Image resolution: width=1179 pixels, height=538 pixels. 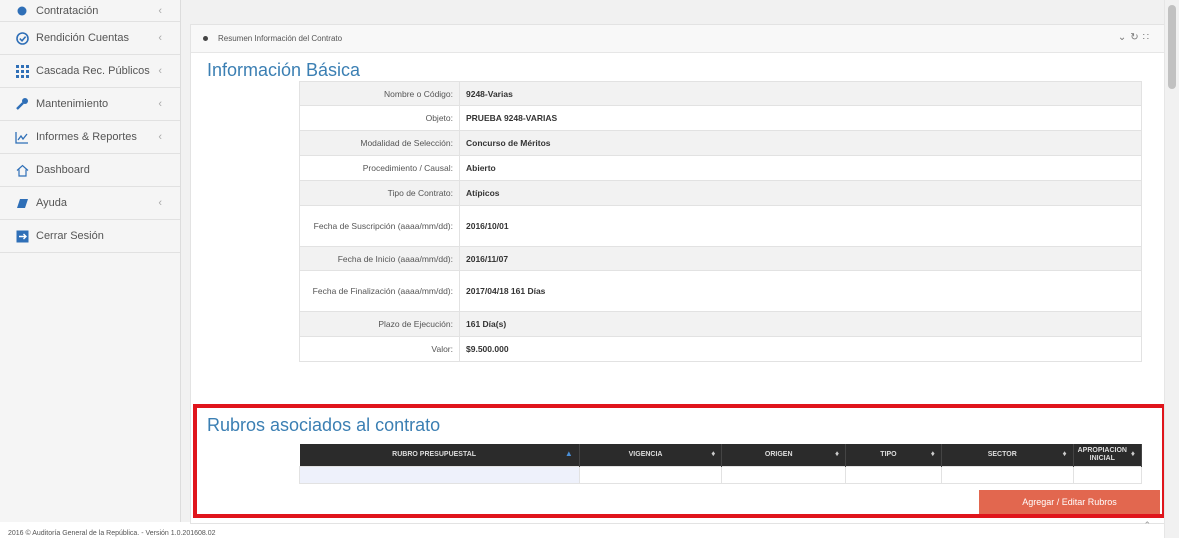 I want to click on row-label: Valor:, so click(x=379, y=349).